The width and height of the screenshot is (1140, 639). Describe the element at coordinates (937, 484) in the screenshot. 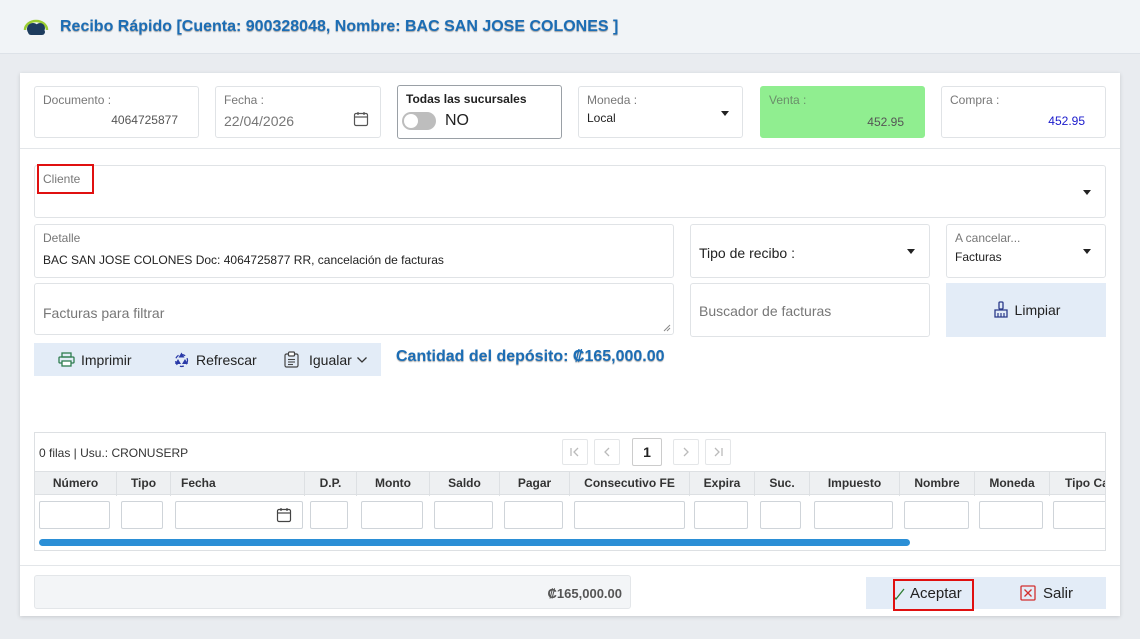

I see `column-header: Nombre` at that location.